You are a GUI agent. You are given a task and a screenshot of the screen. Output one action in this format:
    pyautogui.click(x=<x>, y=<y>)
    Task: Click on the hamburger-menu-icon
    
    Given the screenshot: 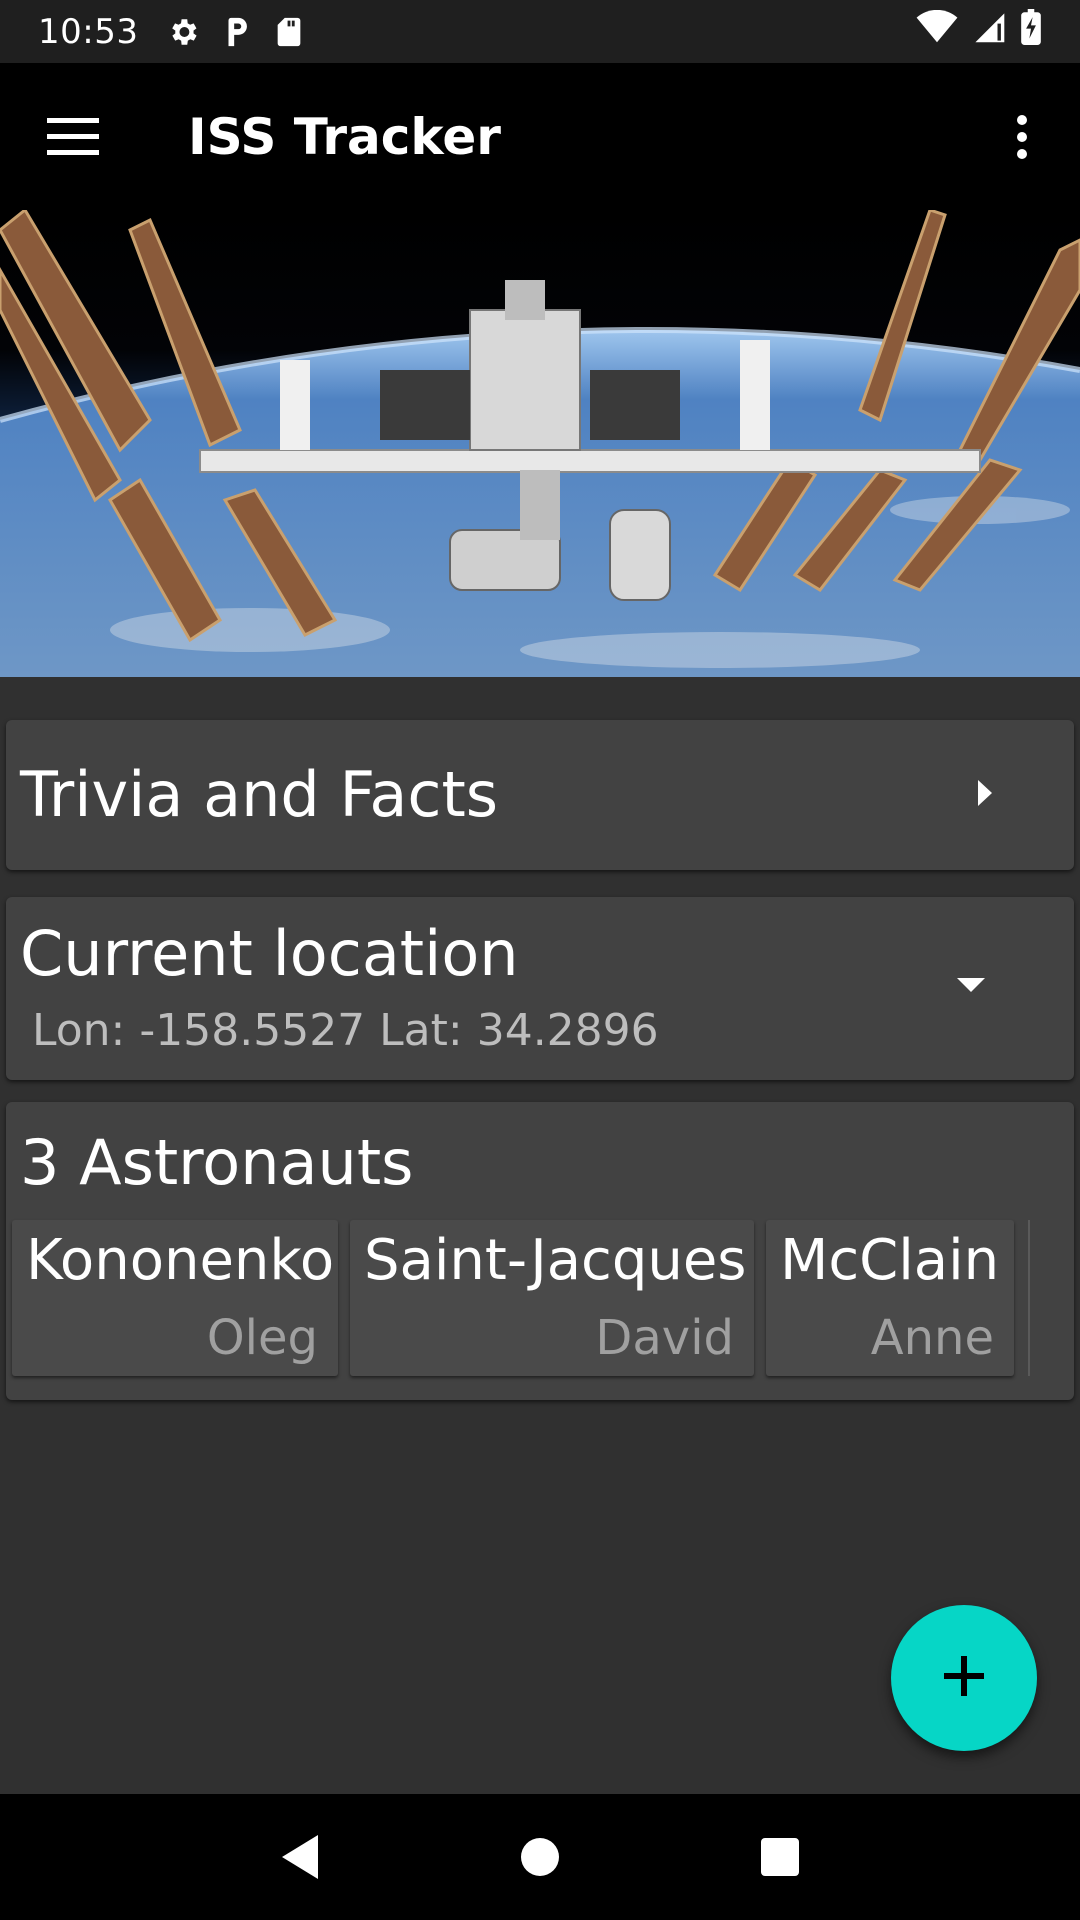 What is the action you would take?
    pyautogui.click(x=73, y=136)
    